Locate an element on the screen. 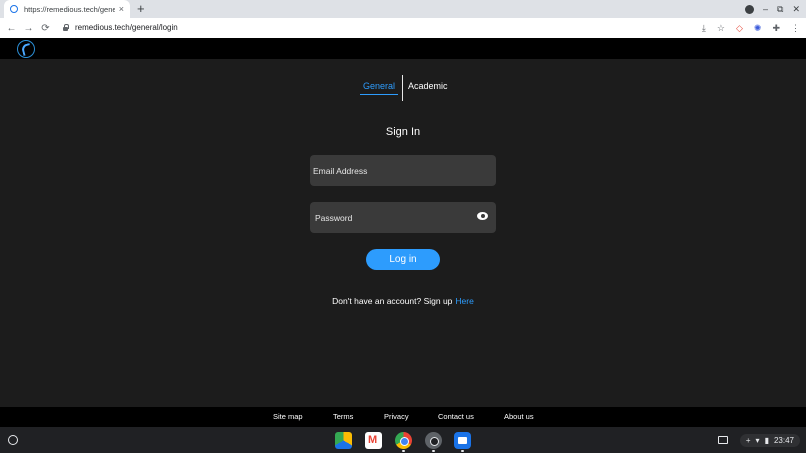 Image resolution: width=806 pixels, height=453 pixels. show-password-icon is located at coordinates (482, 216).